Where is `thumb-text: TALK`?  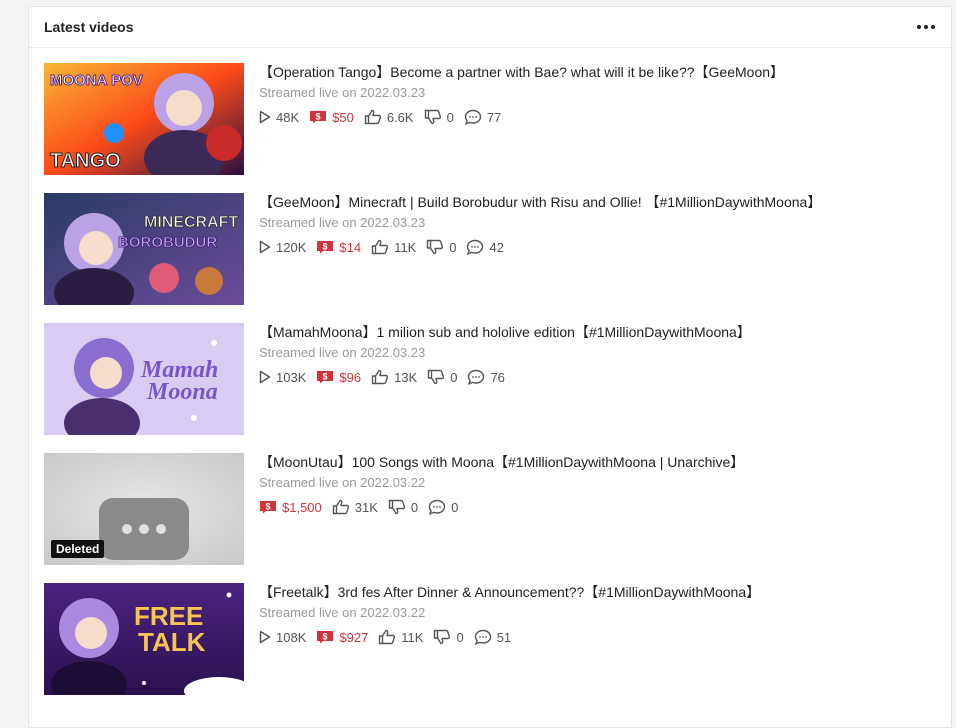
thumb-text: TALK is located at coordinates (172, 642).